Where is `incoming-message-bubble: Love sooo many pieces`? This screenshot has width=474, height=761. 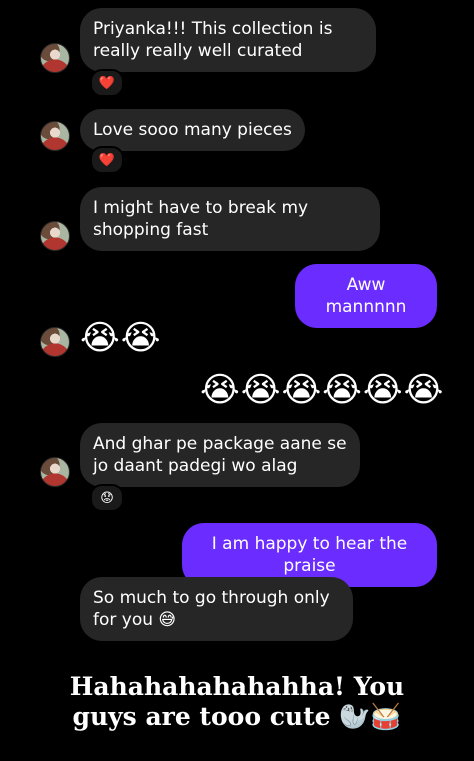
incoming-message-bubble: Love sooo many pieces is located at coordinates (192, 130).